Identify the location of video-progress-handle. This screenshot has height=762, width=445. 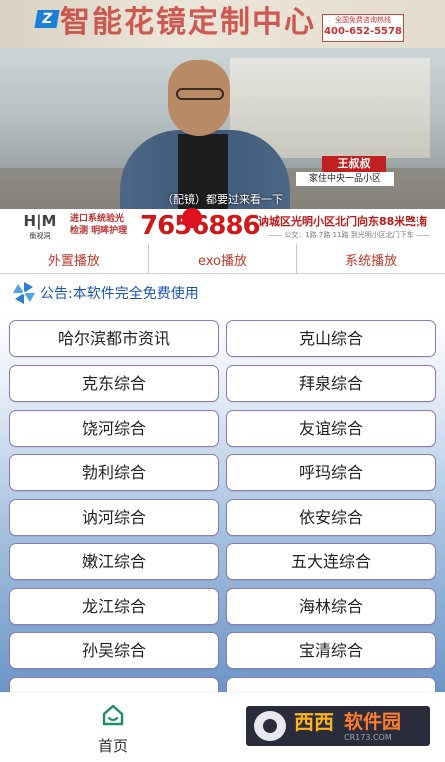
(192, 218).